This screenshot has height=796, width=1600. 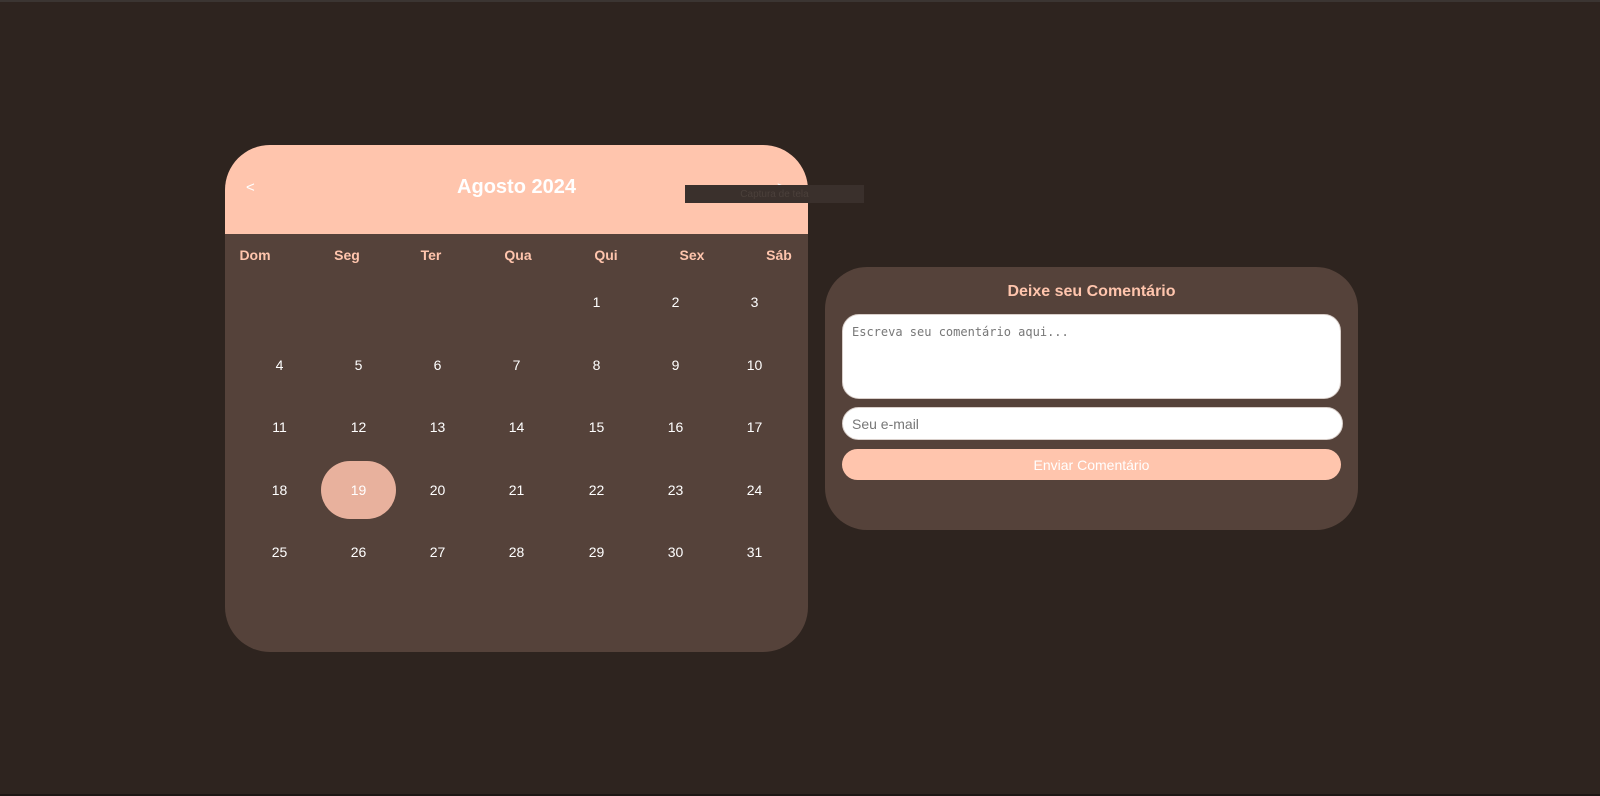 What do you see at coordinates (754, 427) in the screenshot?
I see `calendar-day: 17` at bounding box center [754, 427].